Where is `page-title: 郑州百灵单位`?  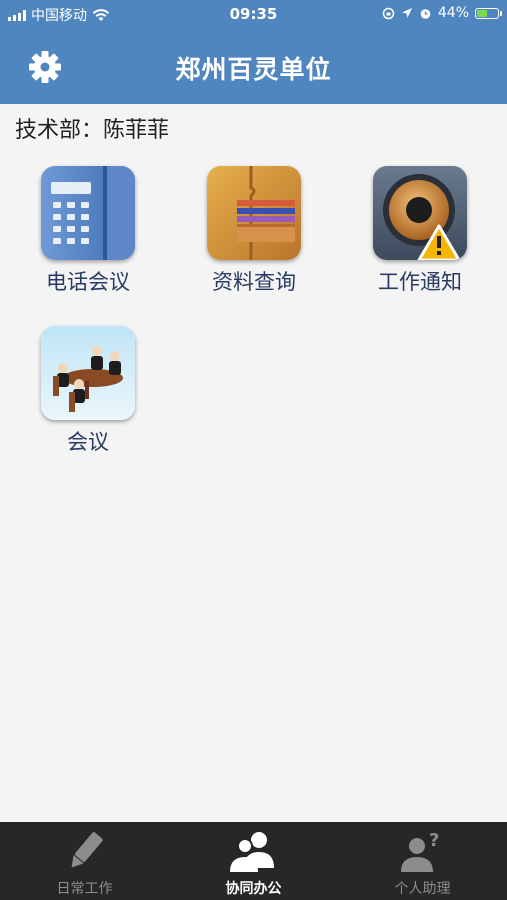 page-title: 郑州百灵单位 is located at coordinates (253, 69).